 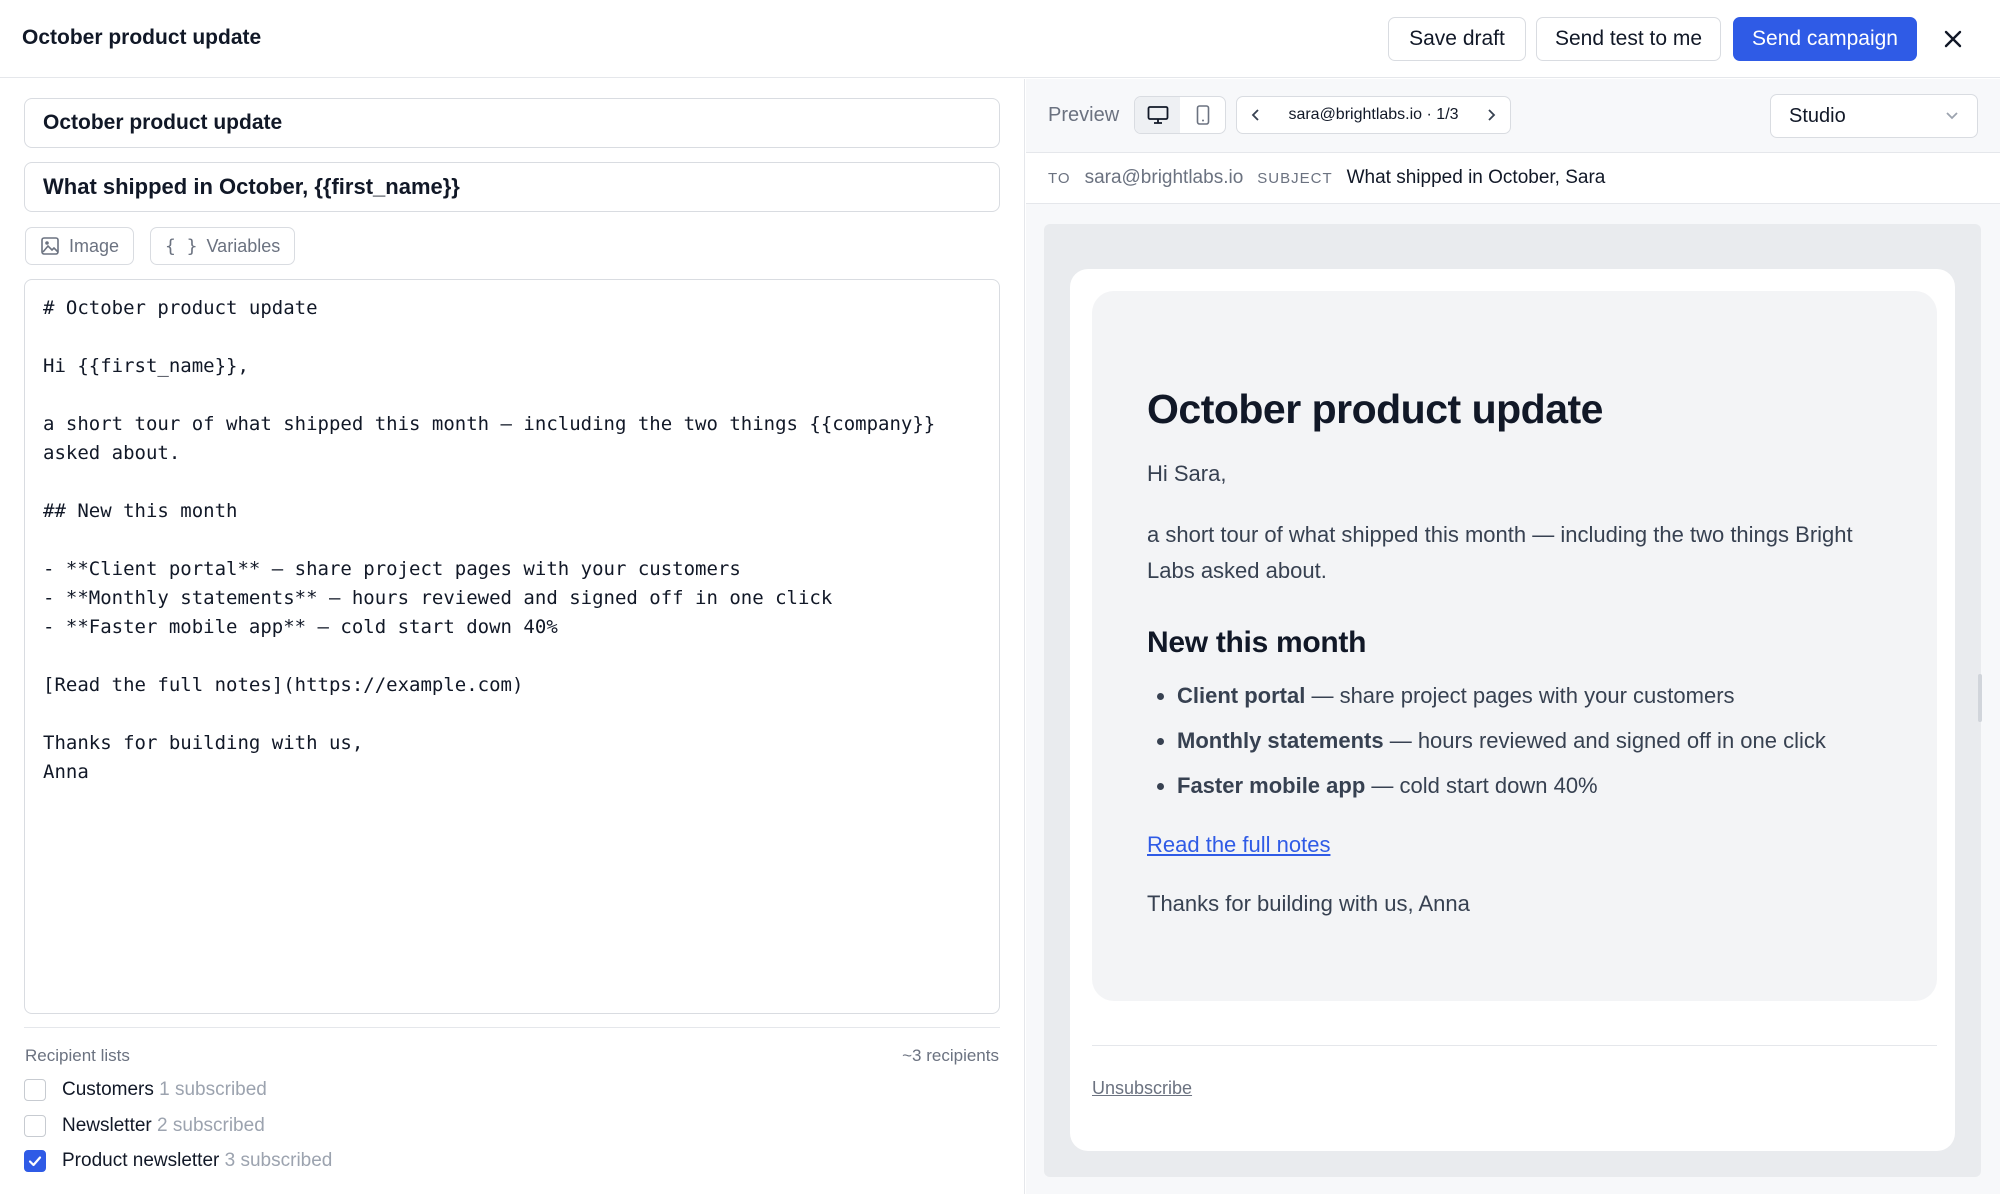 I want to click on chevron-right-icon, so click(x=1492, y=115).